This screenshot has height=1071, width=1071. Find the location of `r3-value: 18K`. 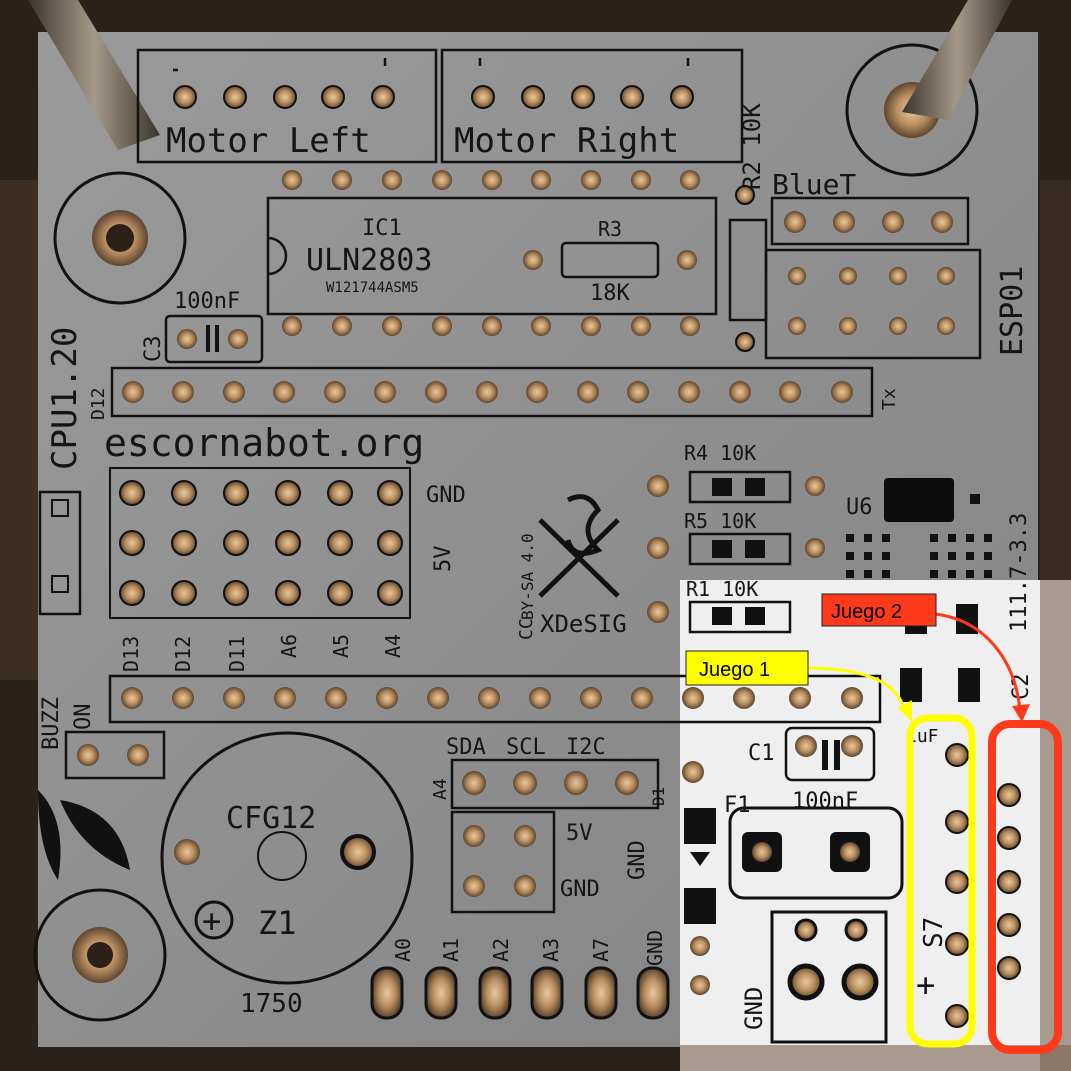

r3-value: 18K is located at coordinates (610, 293).